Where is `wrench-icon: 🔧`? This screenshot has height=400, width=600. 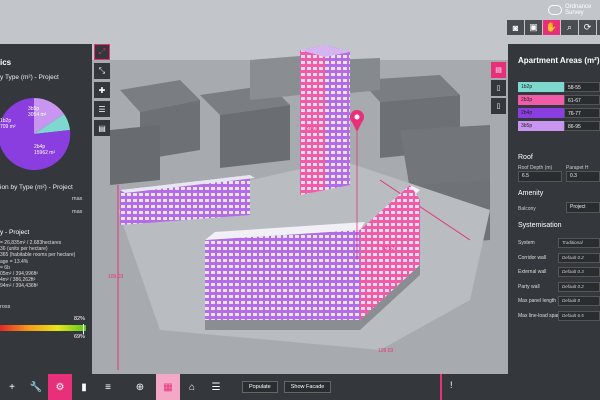
wrench-icon: 🔧 is located at coordinates (36, 387).